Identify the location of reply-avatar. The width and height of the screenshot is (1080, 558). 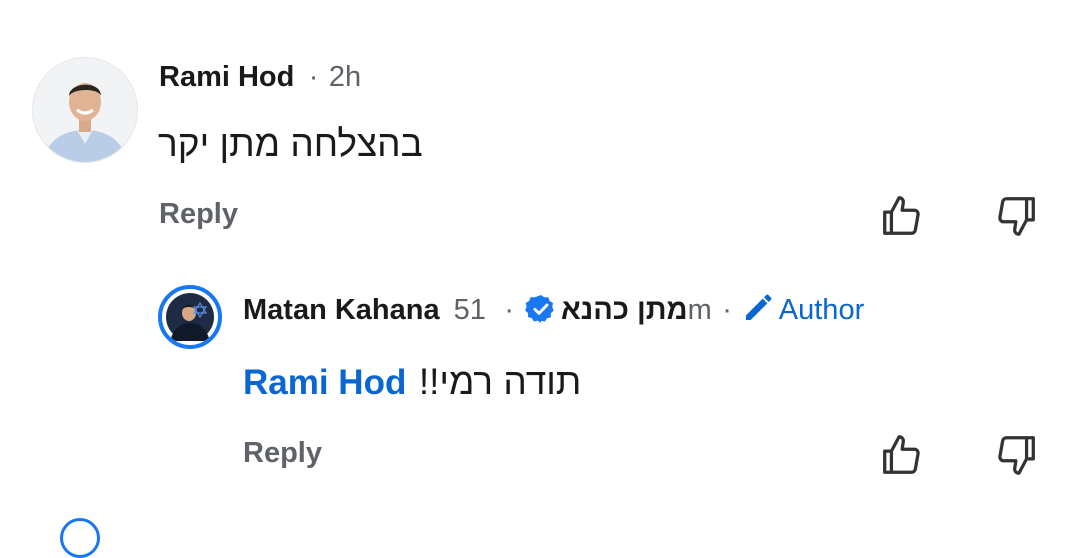
(190, 317).